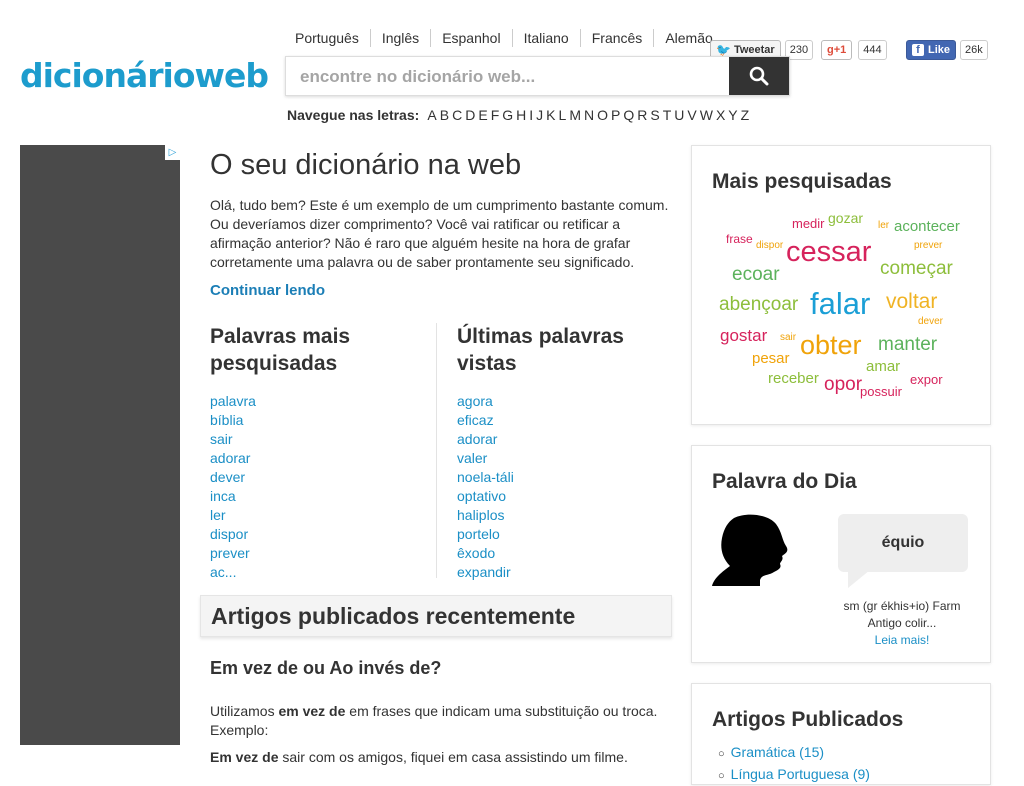  I want to click on article-category-link: Gramática (15), so click(794, 753).